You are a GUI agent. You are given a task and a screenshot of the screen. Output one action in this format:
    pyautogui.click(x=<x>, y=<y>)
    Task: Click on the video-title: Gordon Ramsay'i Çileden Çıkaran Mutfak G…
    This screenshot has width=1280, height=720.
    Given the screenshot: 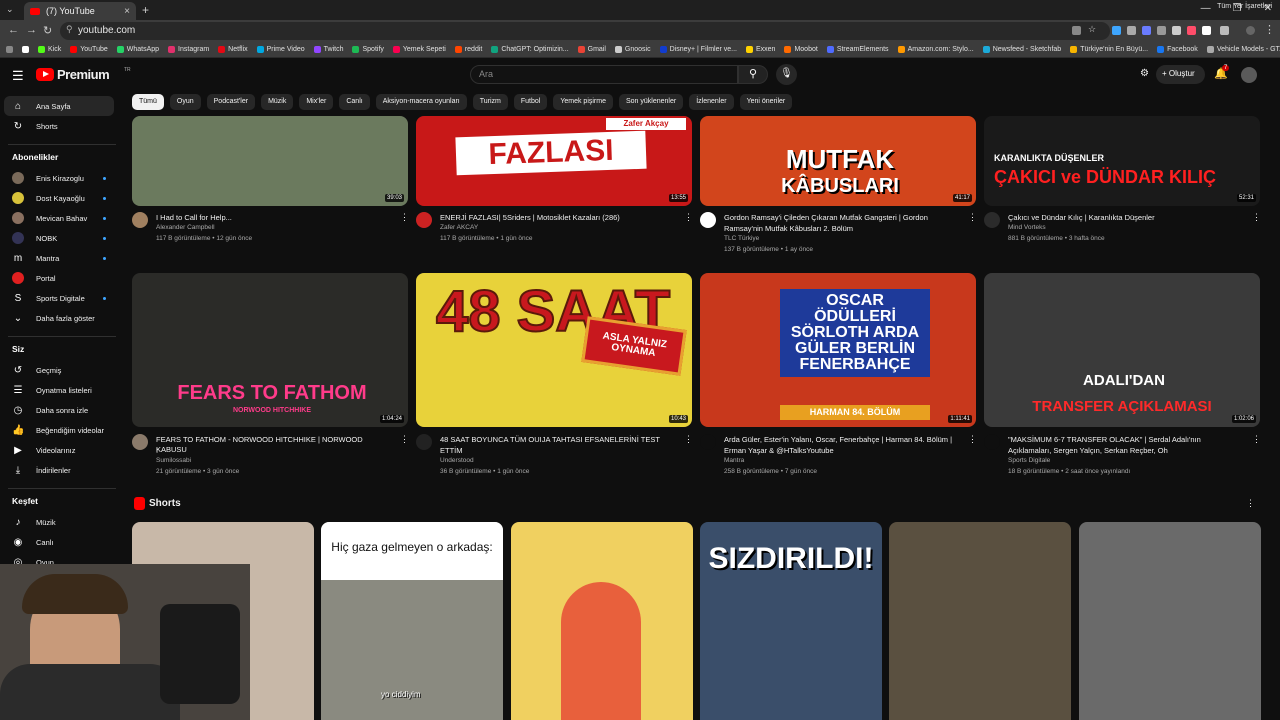 What is the action you would take?
    pyautogui.click(x=843, y=218)
    